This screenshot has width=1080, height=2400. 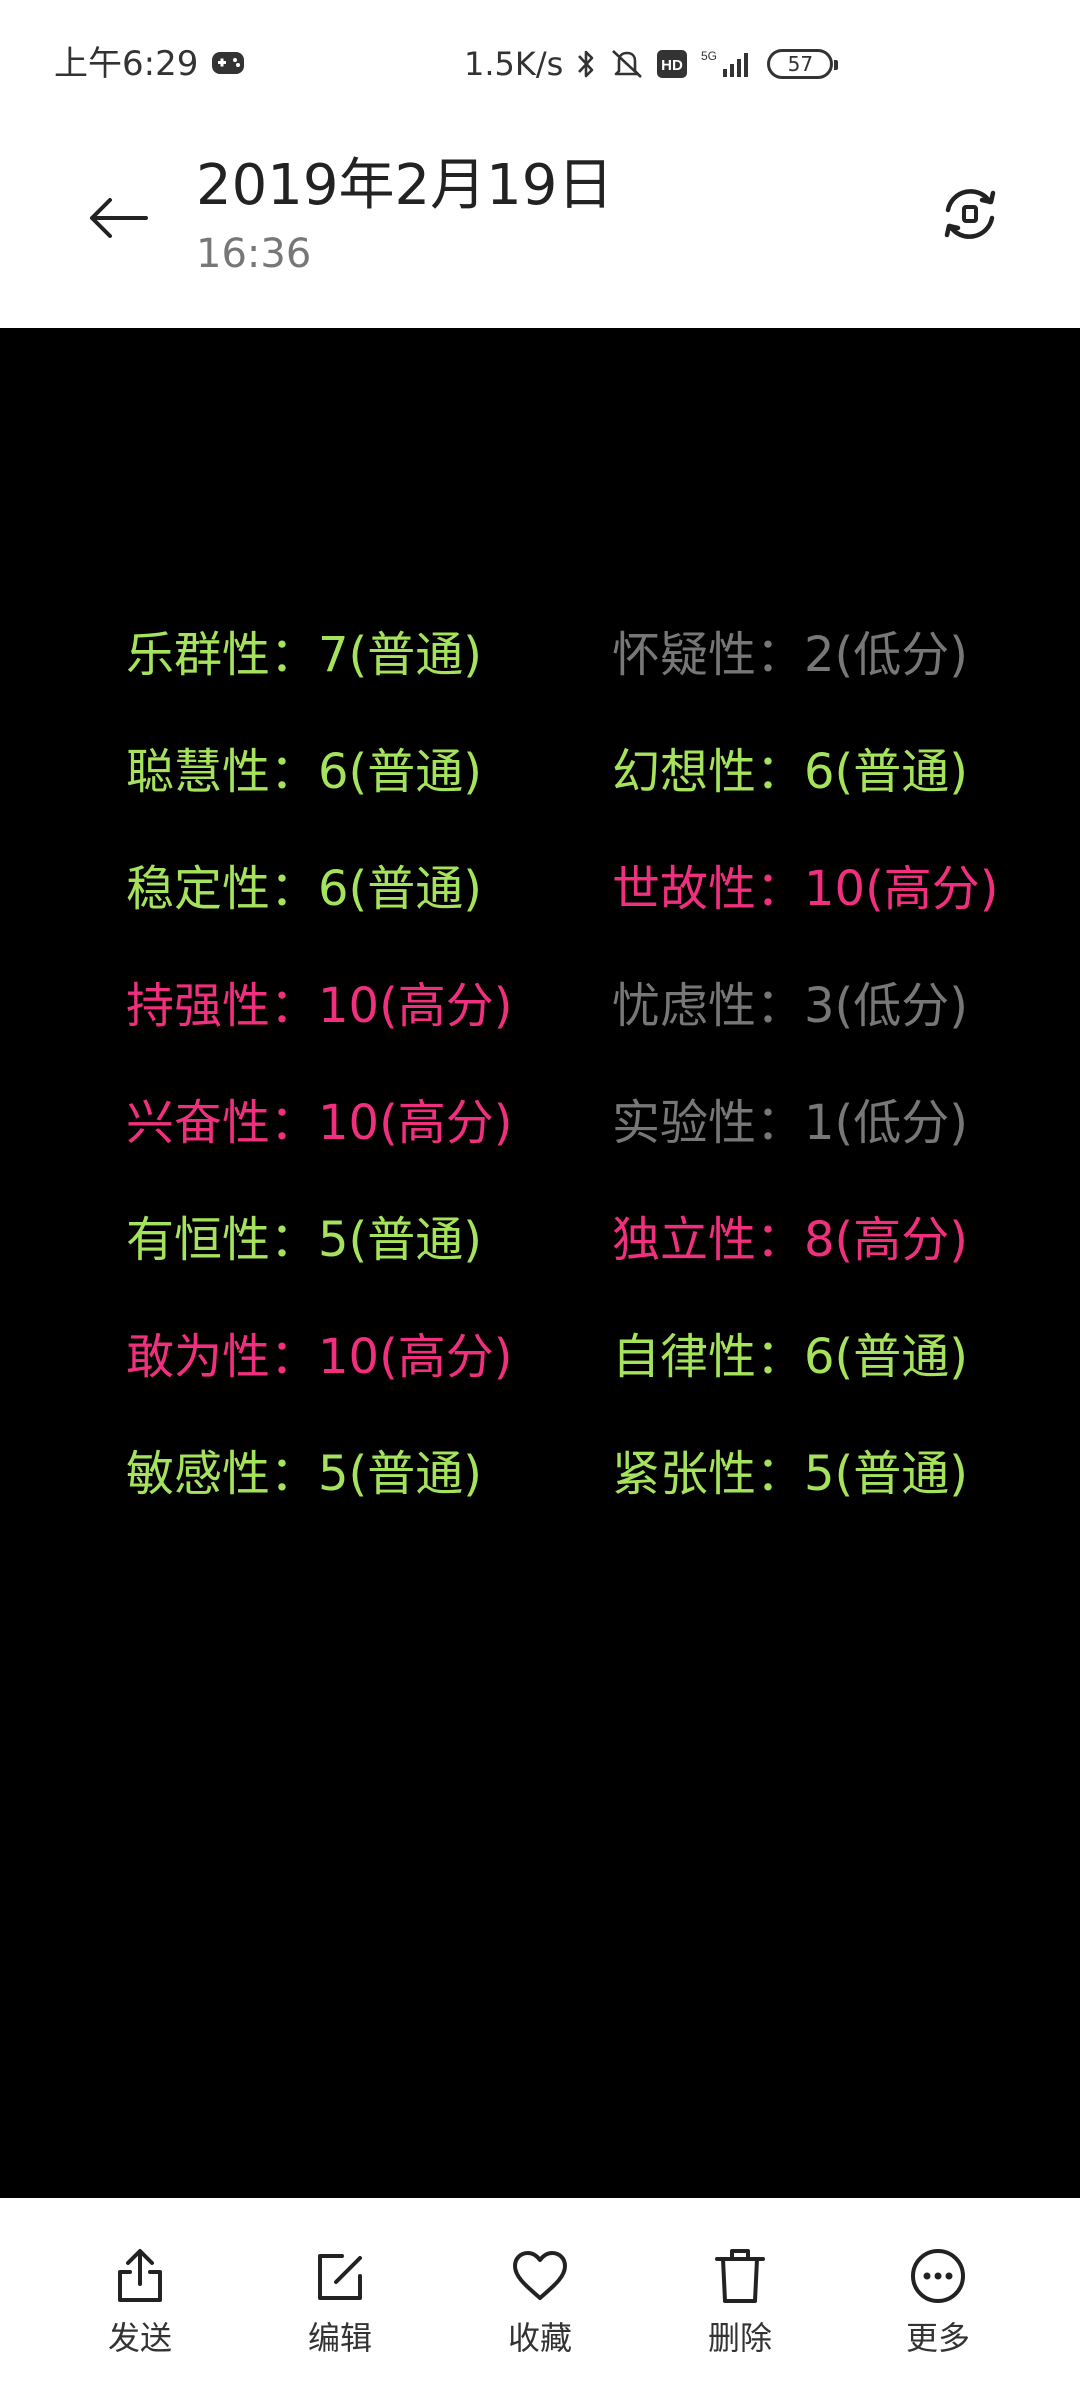 I want to click on trait-item: 实验性：1(低分), so click(x=790, y=1122).